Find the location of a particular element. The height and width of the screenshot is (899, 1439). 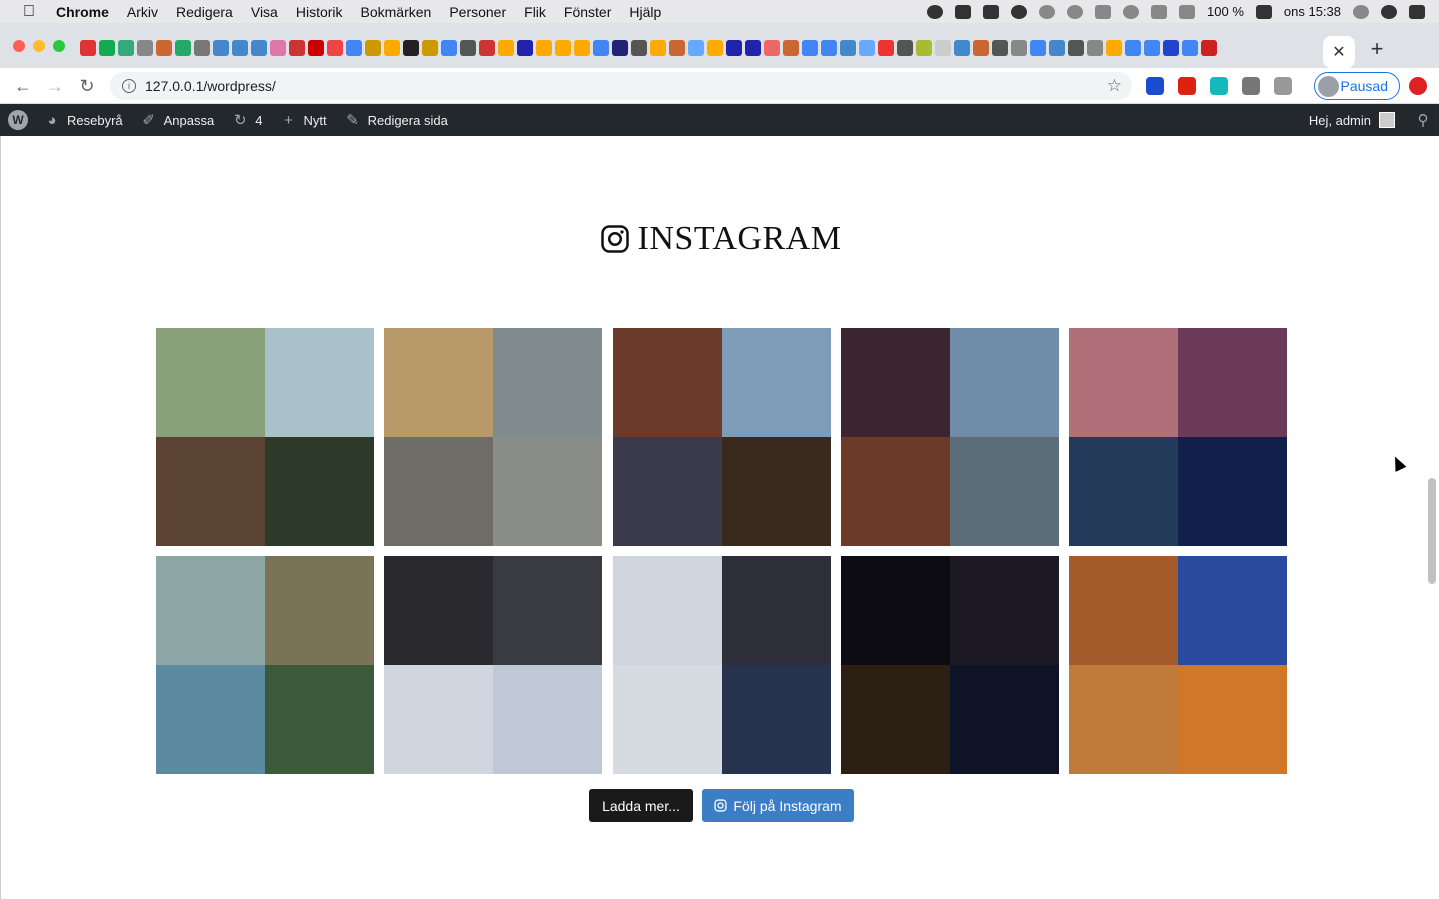

new-tab-button: + is located at coordinates (1377, 48).